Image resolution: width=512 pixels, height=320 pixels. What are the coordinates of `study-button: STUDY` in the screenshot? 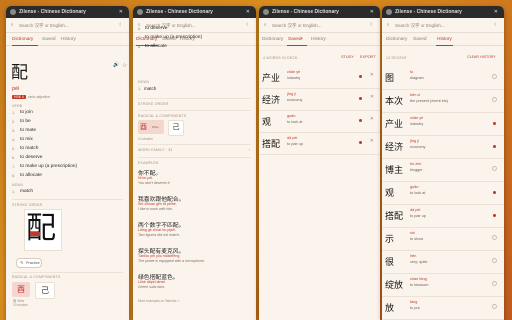 It's located at (347, 57).